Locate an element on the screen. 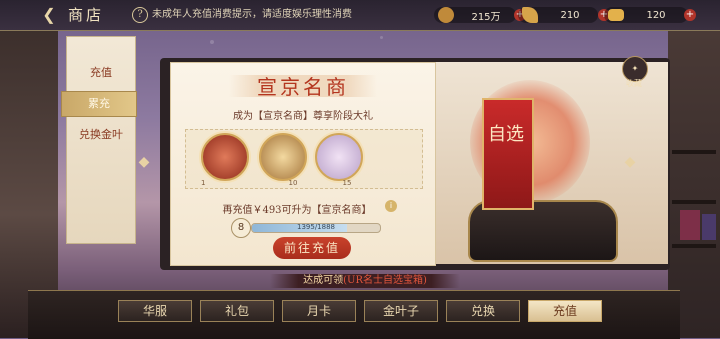 The height and width of the screenshot is (339, 720). crystal-shell-icon is located at coordinates (339, 157).